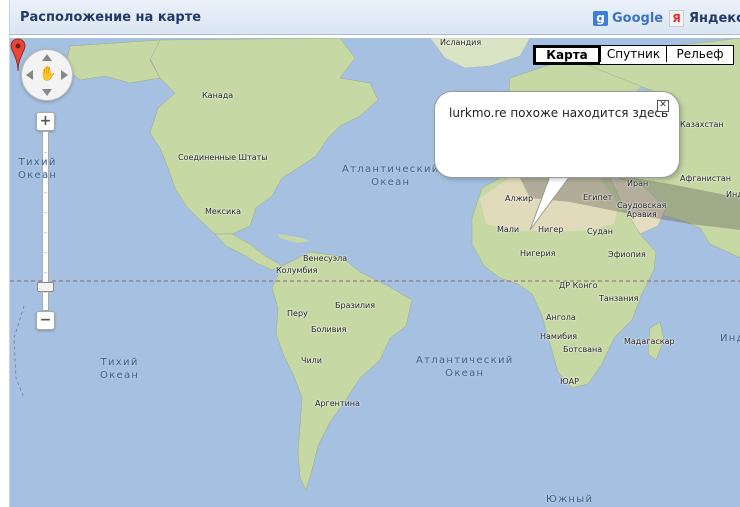 The image size is (740, 507). Describe the element at coordinates (642, 210) in the screenshot. I see `place-label-saudi-arabia: Саудовская Аравия` at that location.